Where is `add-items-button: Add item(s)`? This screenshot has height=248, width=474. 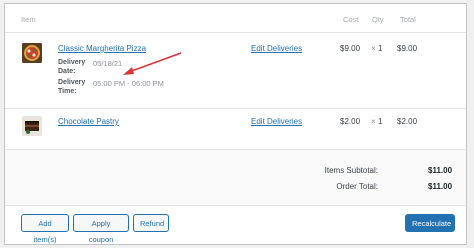 add-items-button: Add item(s) is located at coordinates (45, 229).